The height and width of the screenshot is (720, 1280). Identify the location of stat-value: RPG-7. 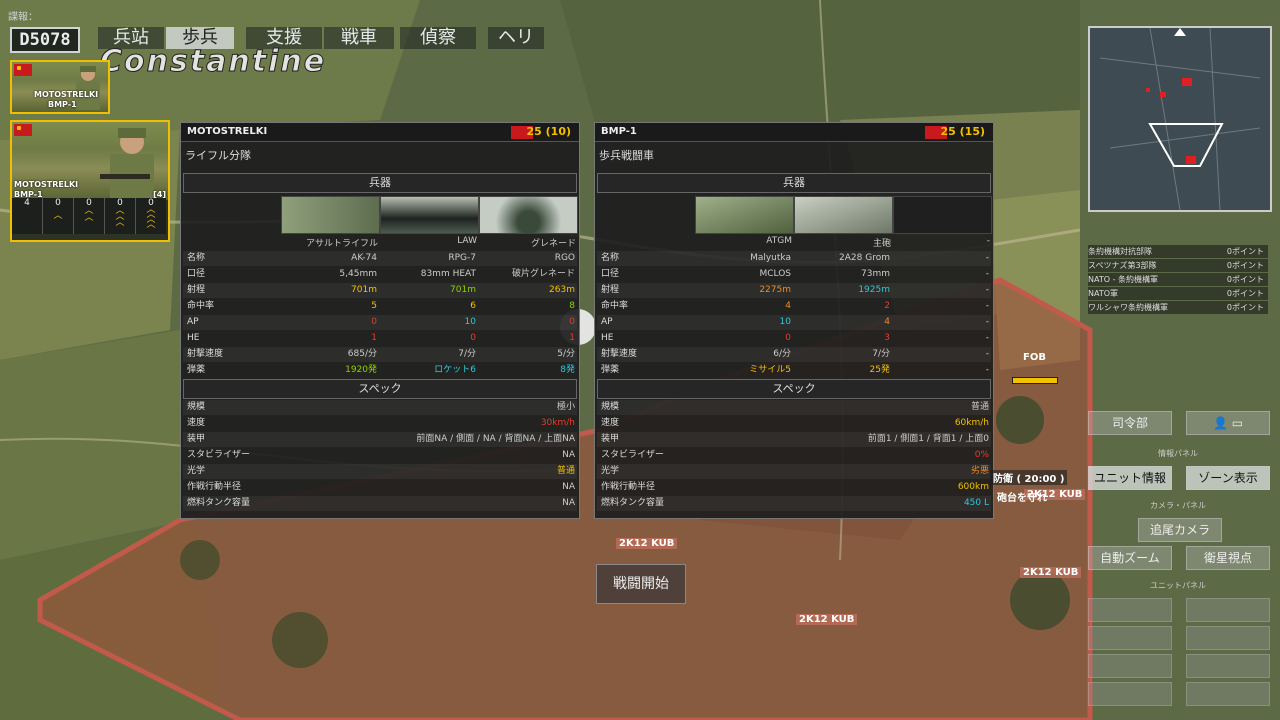
(462, 258).